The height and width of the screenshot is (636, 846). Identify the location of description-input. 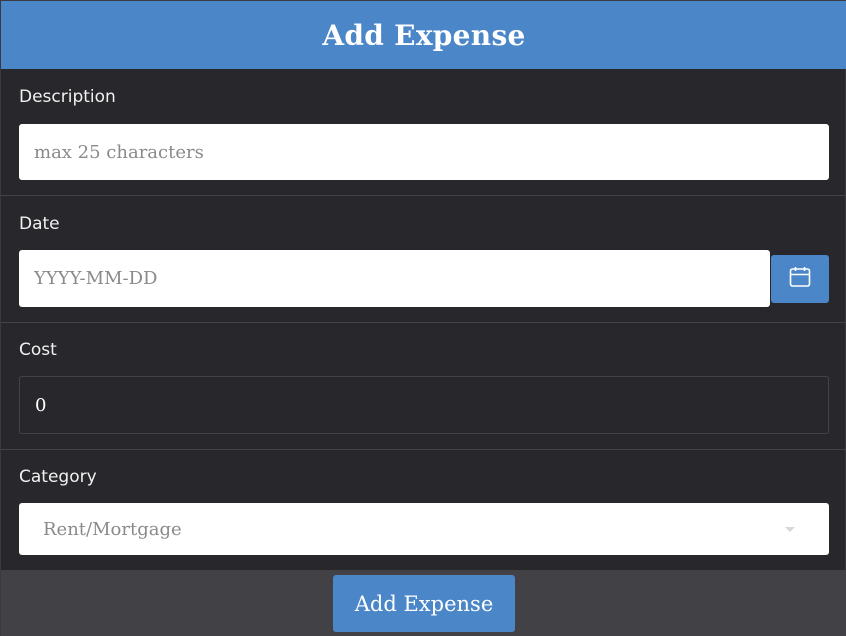
(424, 152).